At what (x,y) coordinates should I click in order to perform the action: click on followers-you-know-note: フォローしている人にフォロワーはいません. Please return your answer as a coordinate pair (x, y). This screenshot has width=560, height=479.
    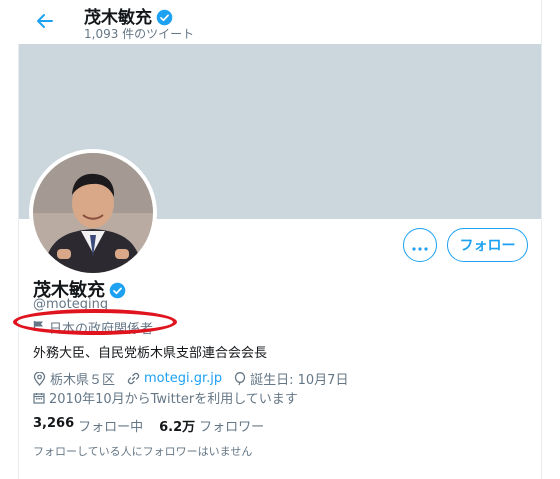
    Looking at the image, I should click on (143, 451).